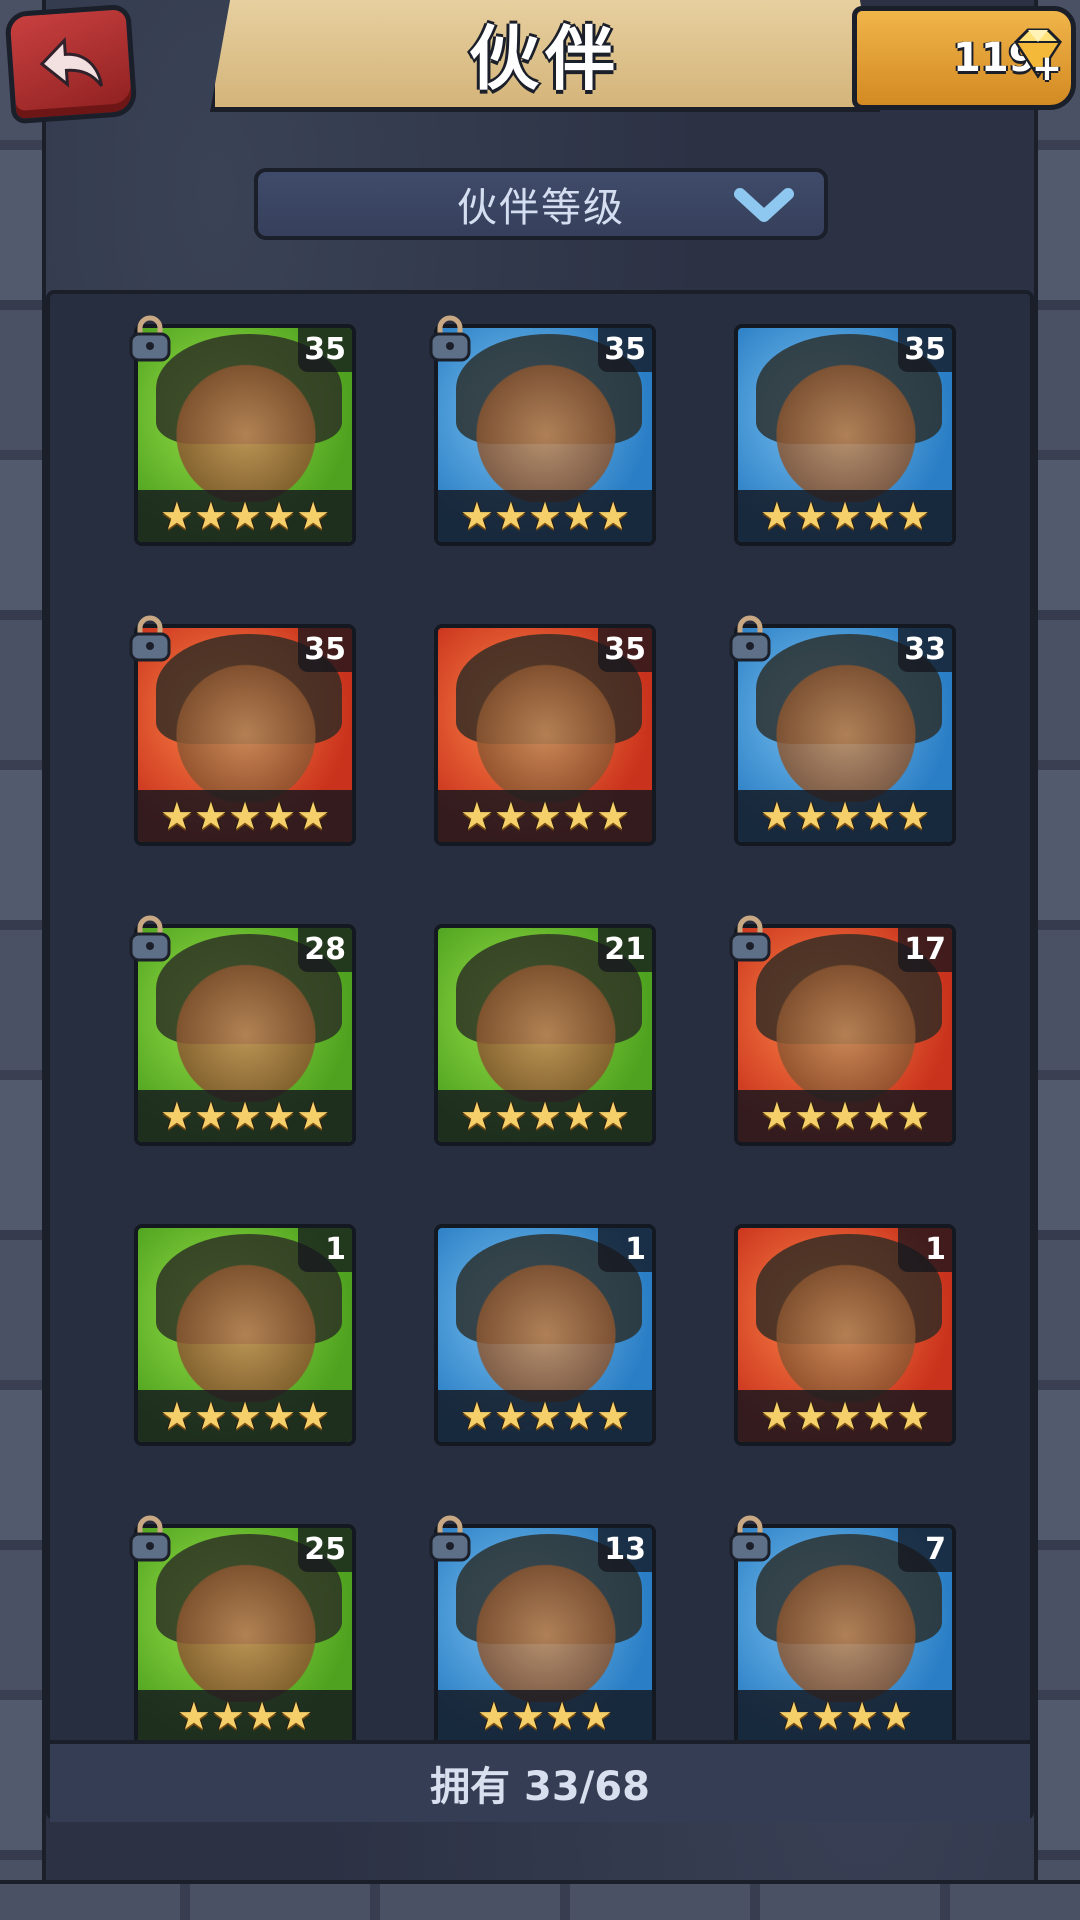  I want to click on add-gems-plus-icon: +, so click(1047, 69).